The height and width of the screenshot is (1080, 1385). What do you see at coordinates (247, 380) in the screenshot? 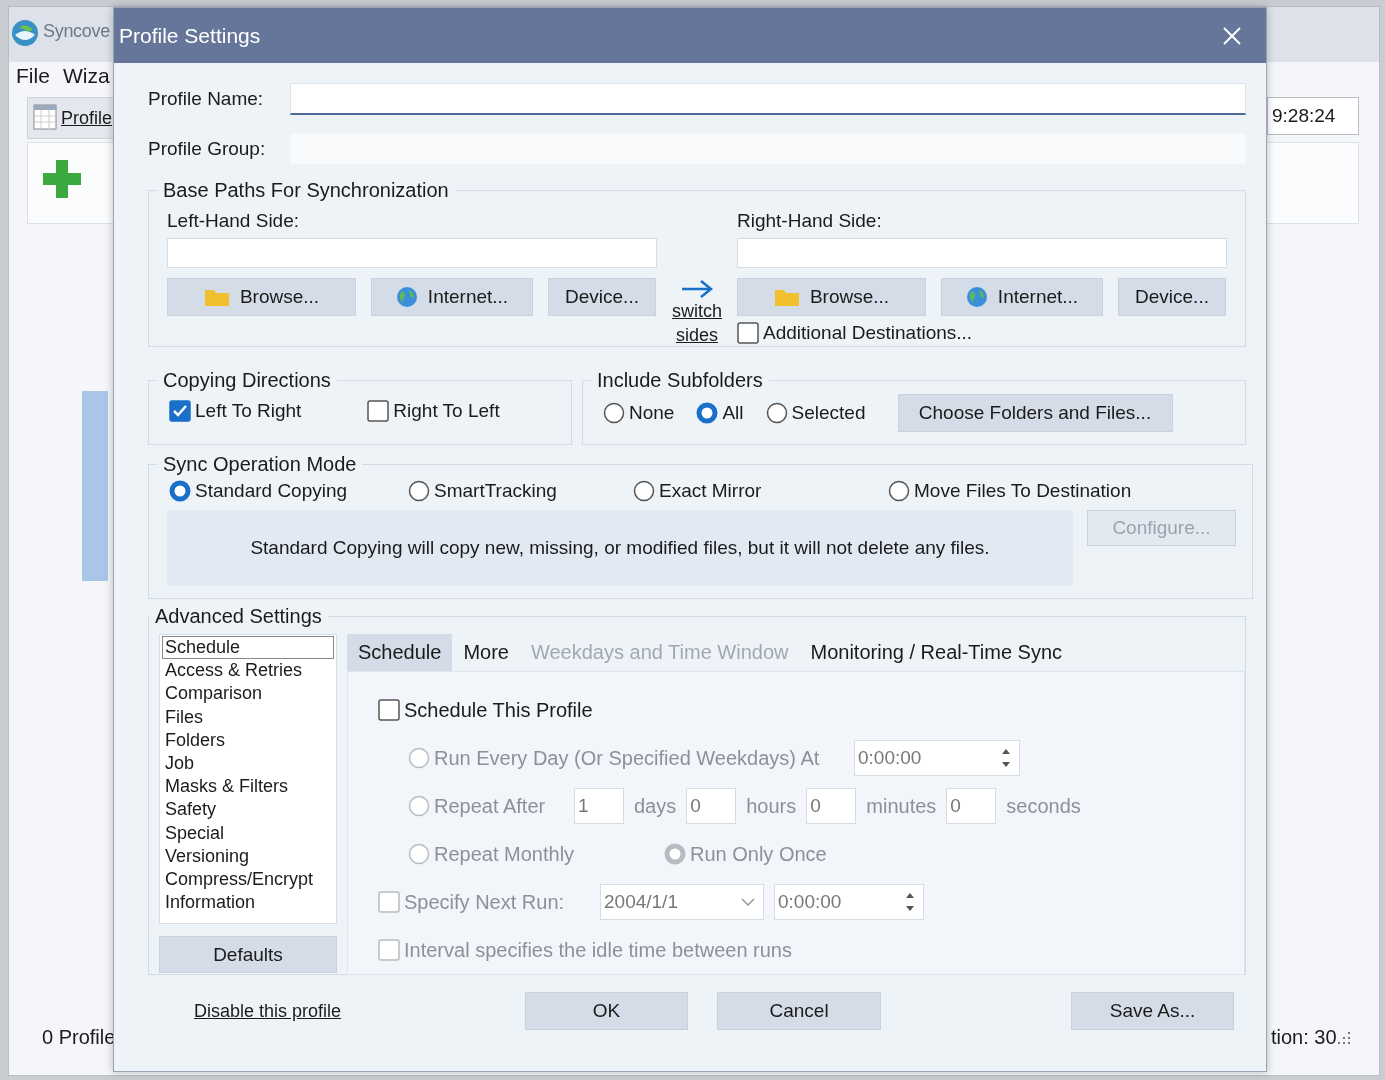
I see `group-title: Copying Directions` at bounding box center [247, 380].